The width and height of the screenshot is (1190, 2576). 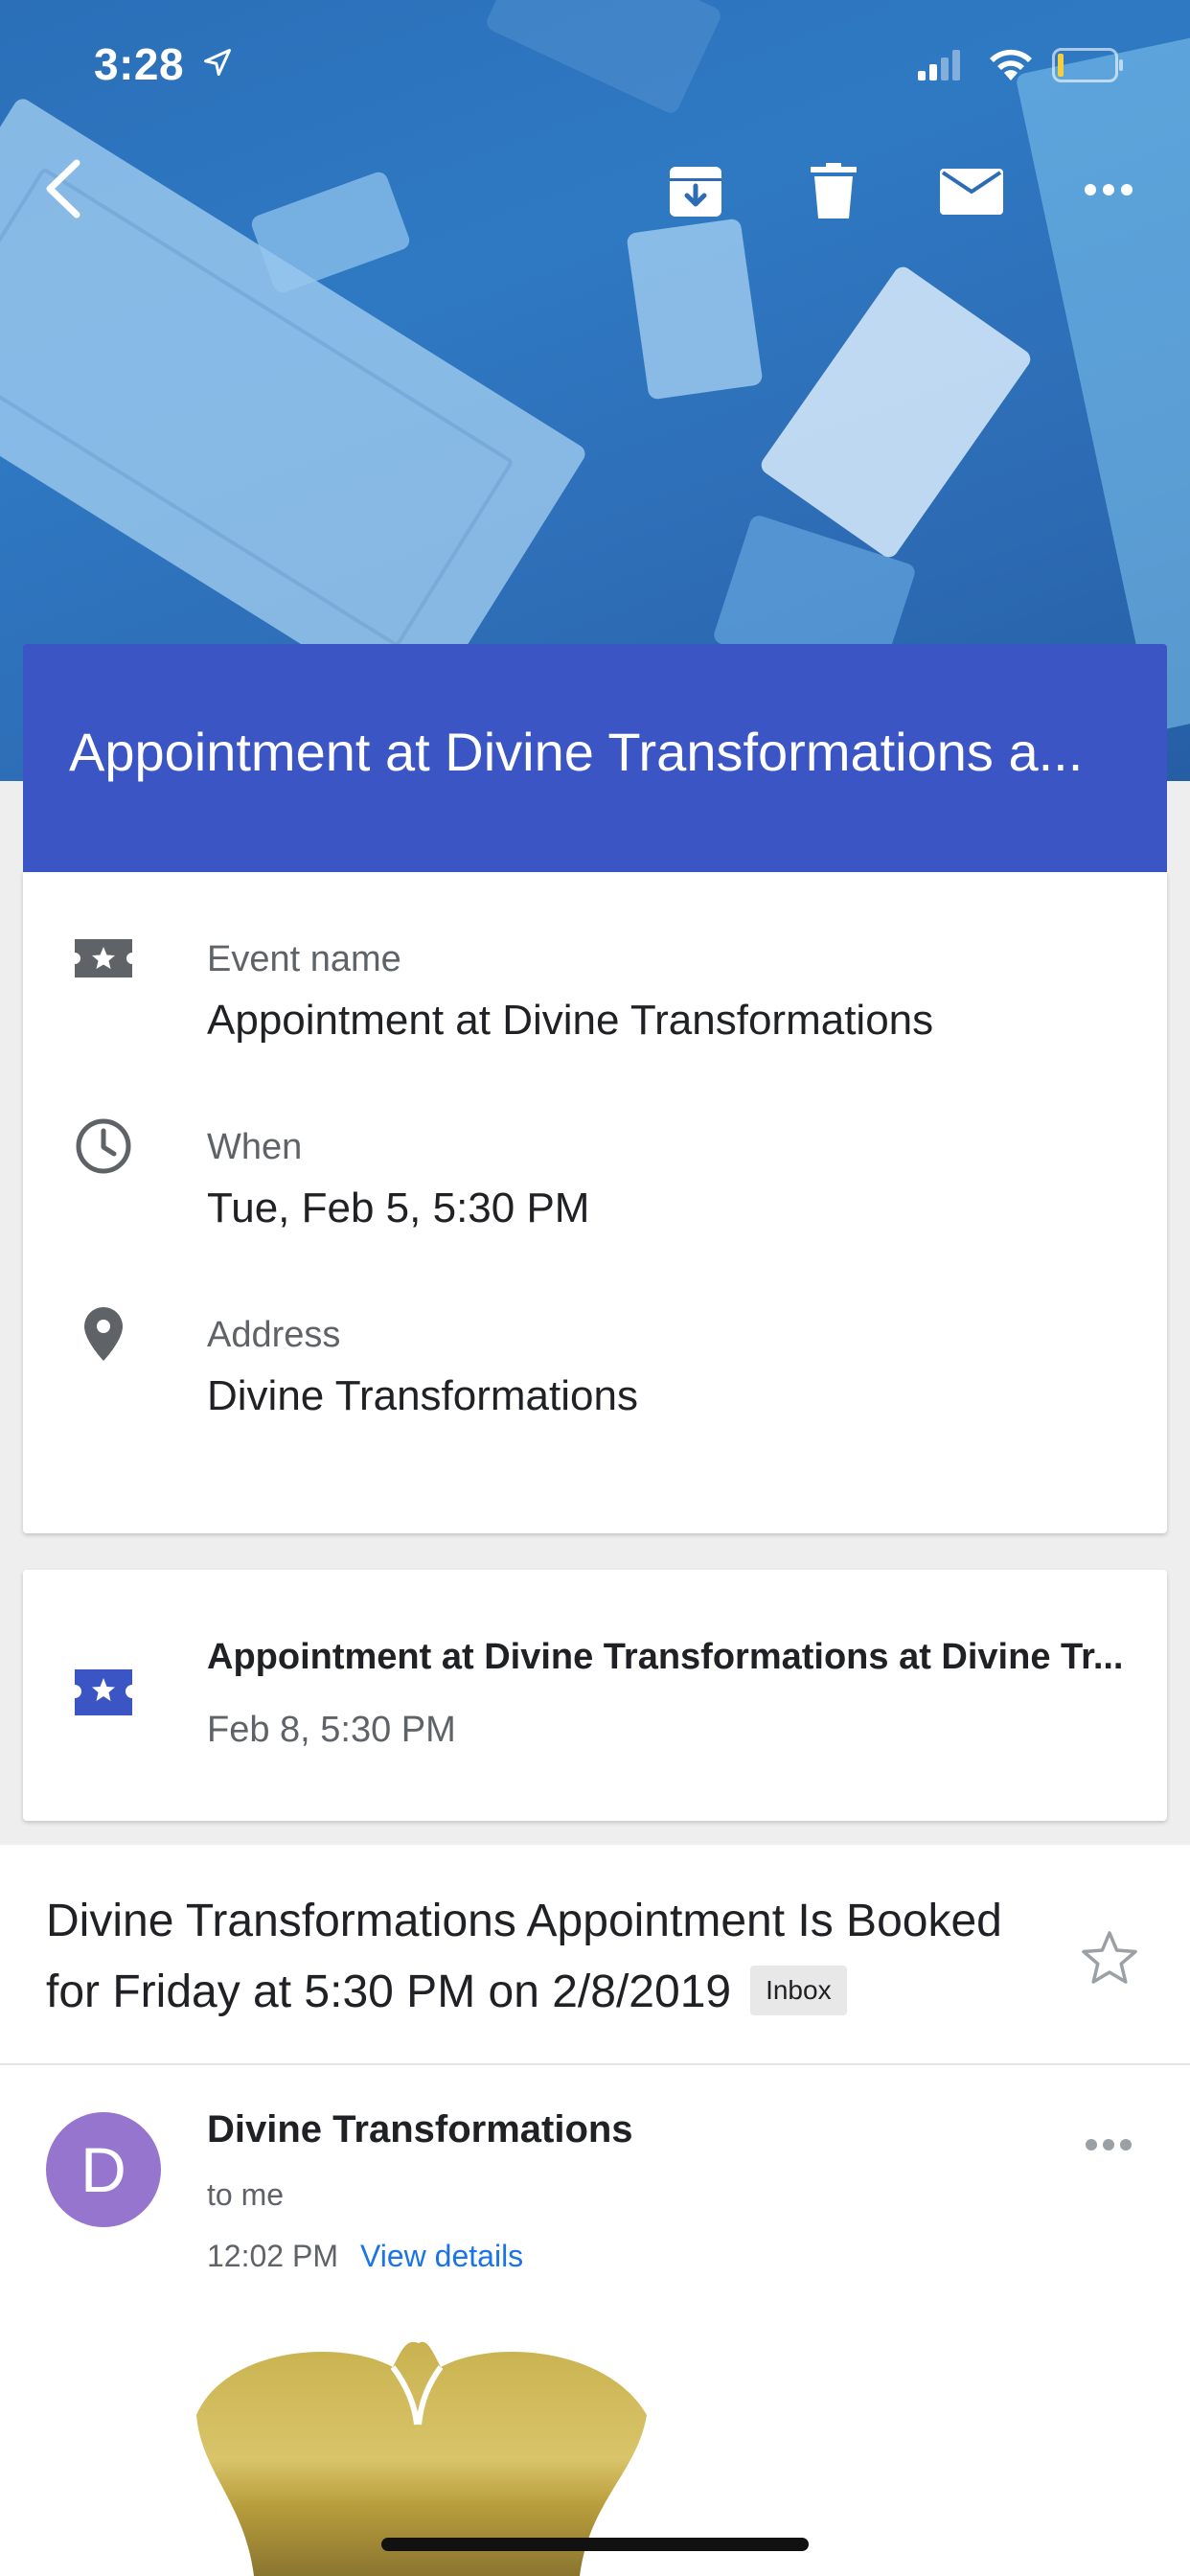 What do you see at coordinates (1109, 2144) in the screenshot?
I see `message-more-icon` at bounding box center [1109, 2144].